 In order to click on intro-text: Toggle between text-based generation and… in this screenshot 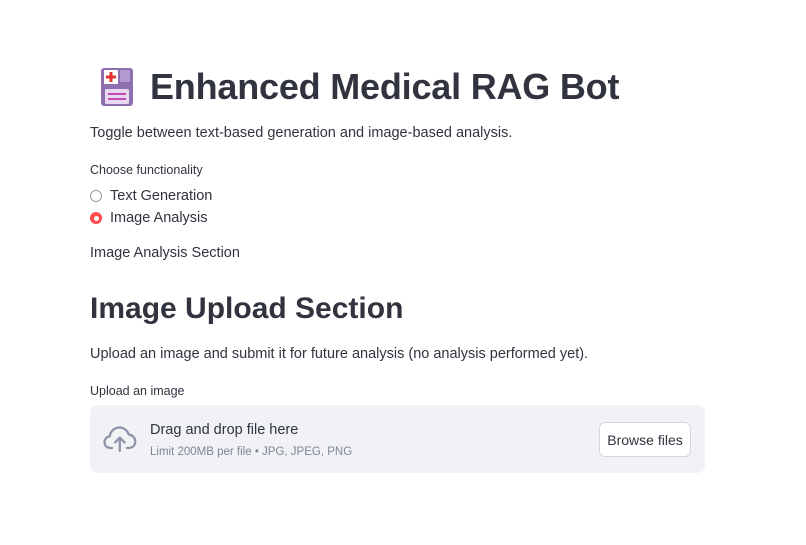, I will do `click(301, 133)`.